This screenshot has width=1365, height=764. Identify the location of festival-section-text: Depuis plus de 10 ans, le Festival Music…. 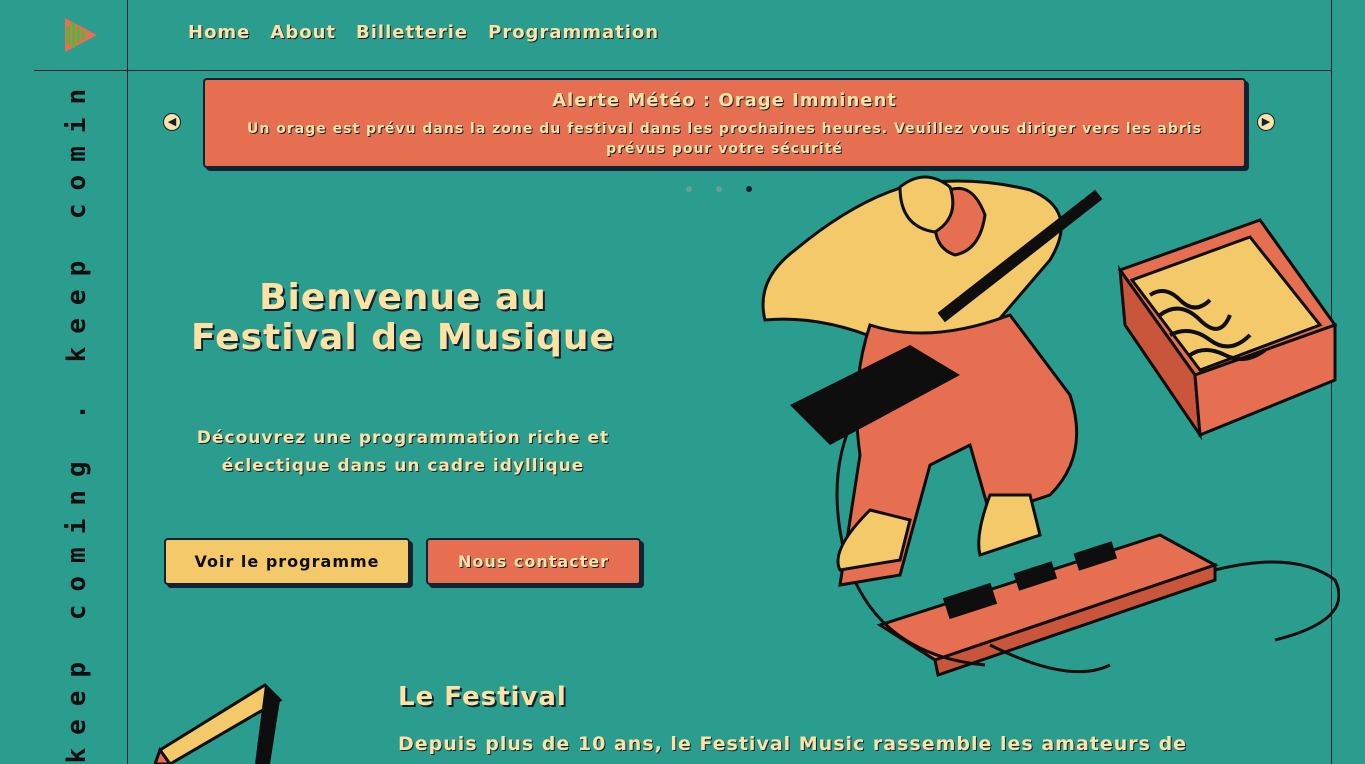
(793, 744).